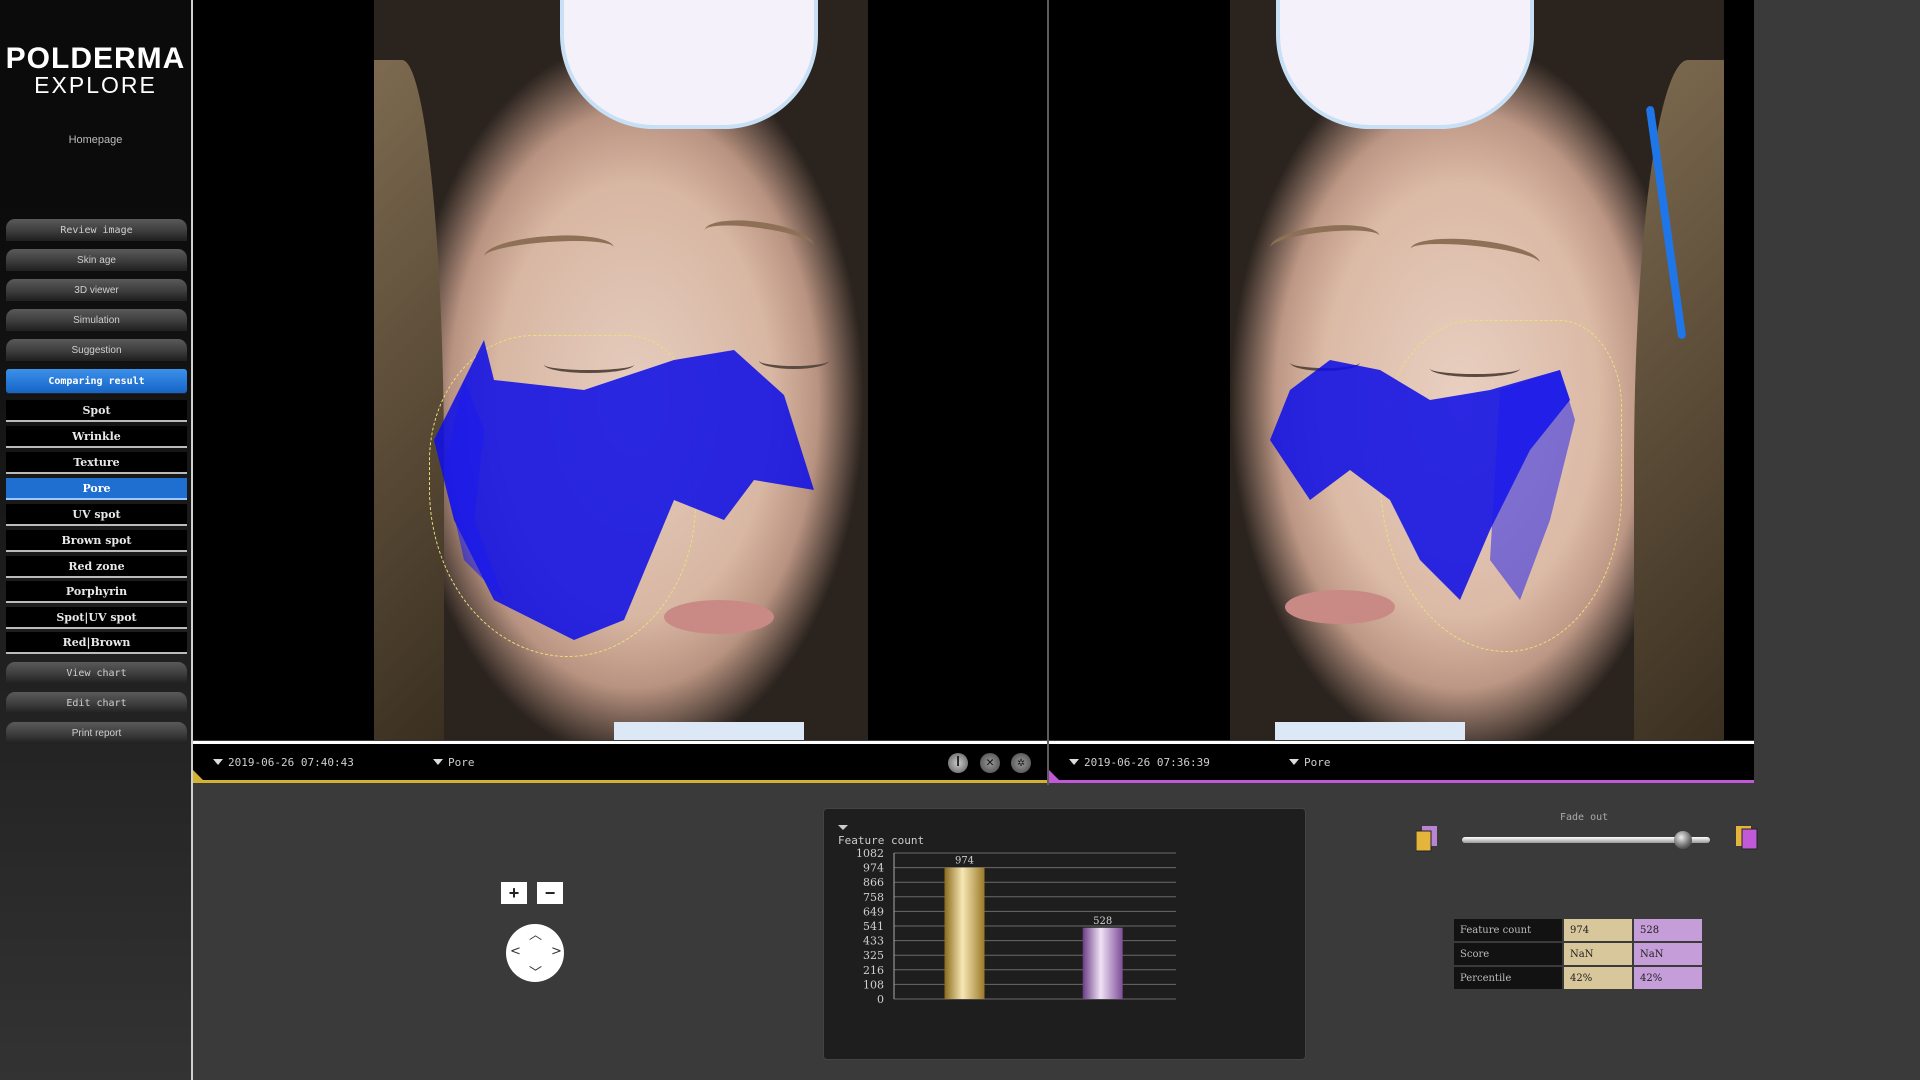 This screenshot has height=1080, width=1920. Describe the element at coordinates (1508, 978) in the screenshot. I see `stats-label: Percentile` at that location.